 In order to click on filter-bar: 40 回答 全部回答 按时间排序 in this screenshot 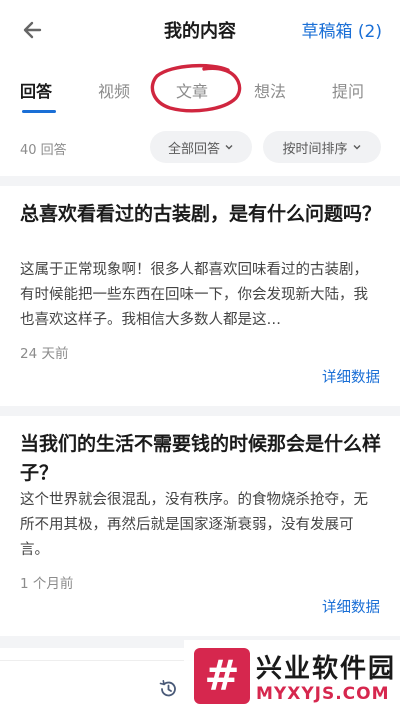, I will do `click(200, 148)`.